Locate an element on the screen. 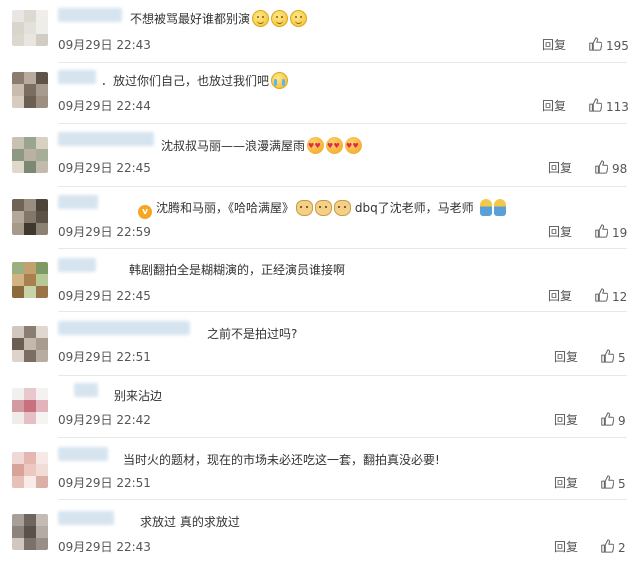 The image size is (635, 564). comment-body: 沈叔叔马丽——浪漫满屋雨 is located at coordinates (233, 146).